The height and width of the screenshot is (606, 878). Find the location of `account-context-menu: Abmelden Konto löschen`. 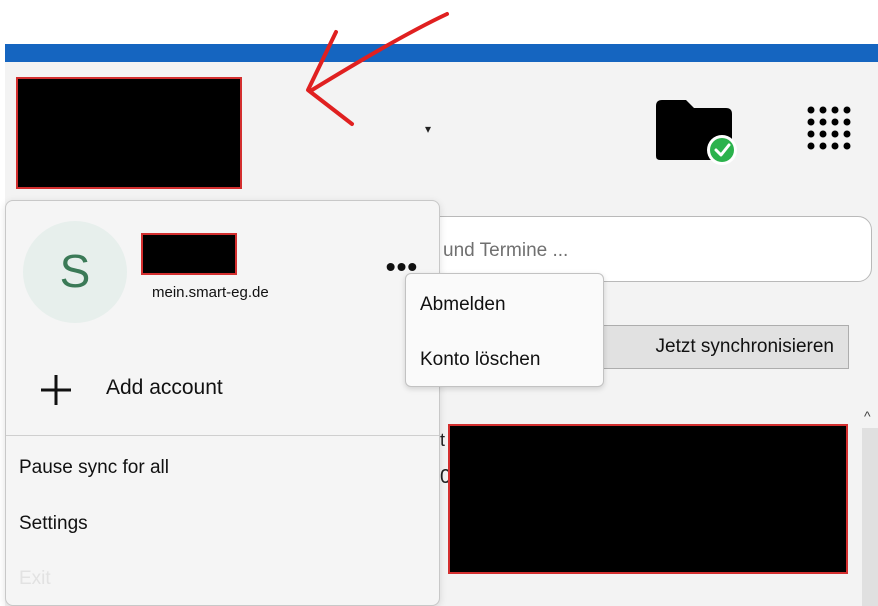

account-context-menu: Abmelden Konto löschen is located at coordinates (504, 330).